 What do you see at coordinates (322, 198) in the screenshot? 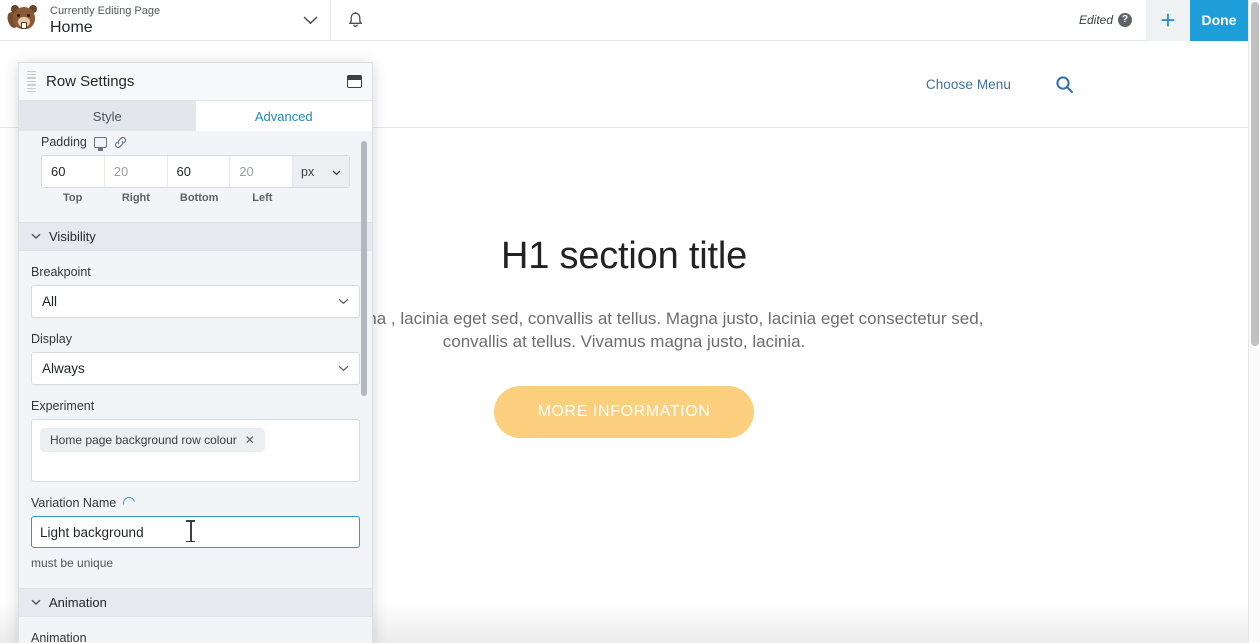
I see `padding-unit-spacer` at bounding box center [322, 198].